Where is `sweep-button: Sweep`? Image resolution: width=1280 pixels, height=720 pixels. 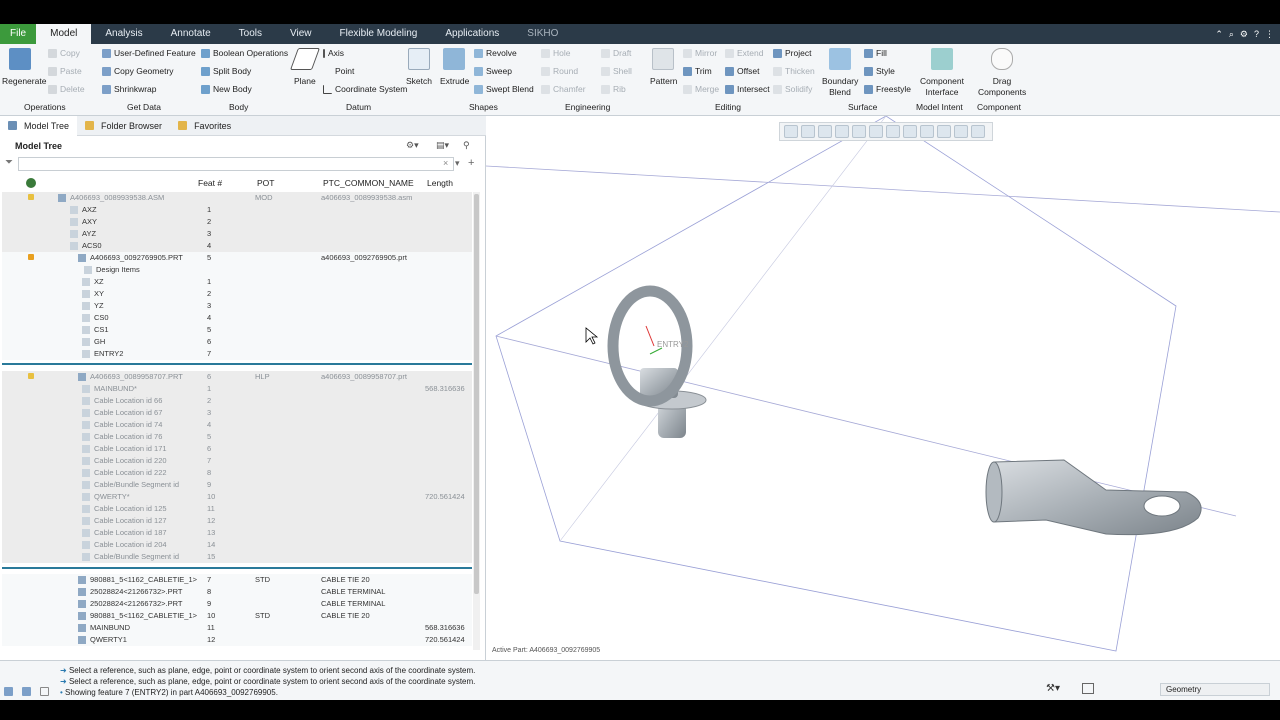
sweep-button: Sweep is located at coordinates (493, 71).